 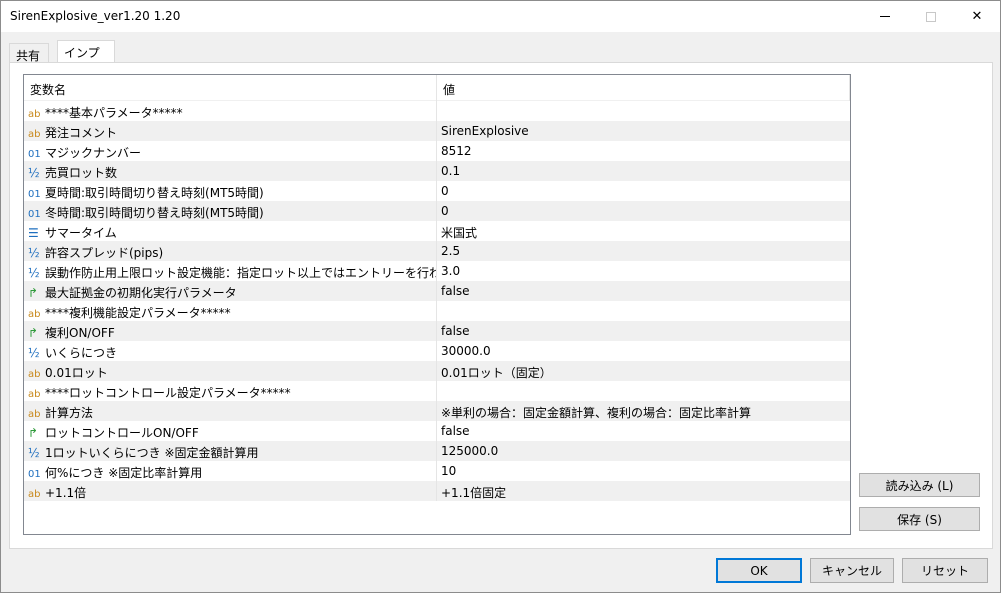 What do you see at coordinates (885, 16) in the screenshot?
I see `minimize-button` at bounding box center [885, 16].